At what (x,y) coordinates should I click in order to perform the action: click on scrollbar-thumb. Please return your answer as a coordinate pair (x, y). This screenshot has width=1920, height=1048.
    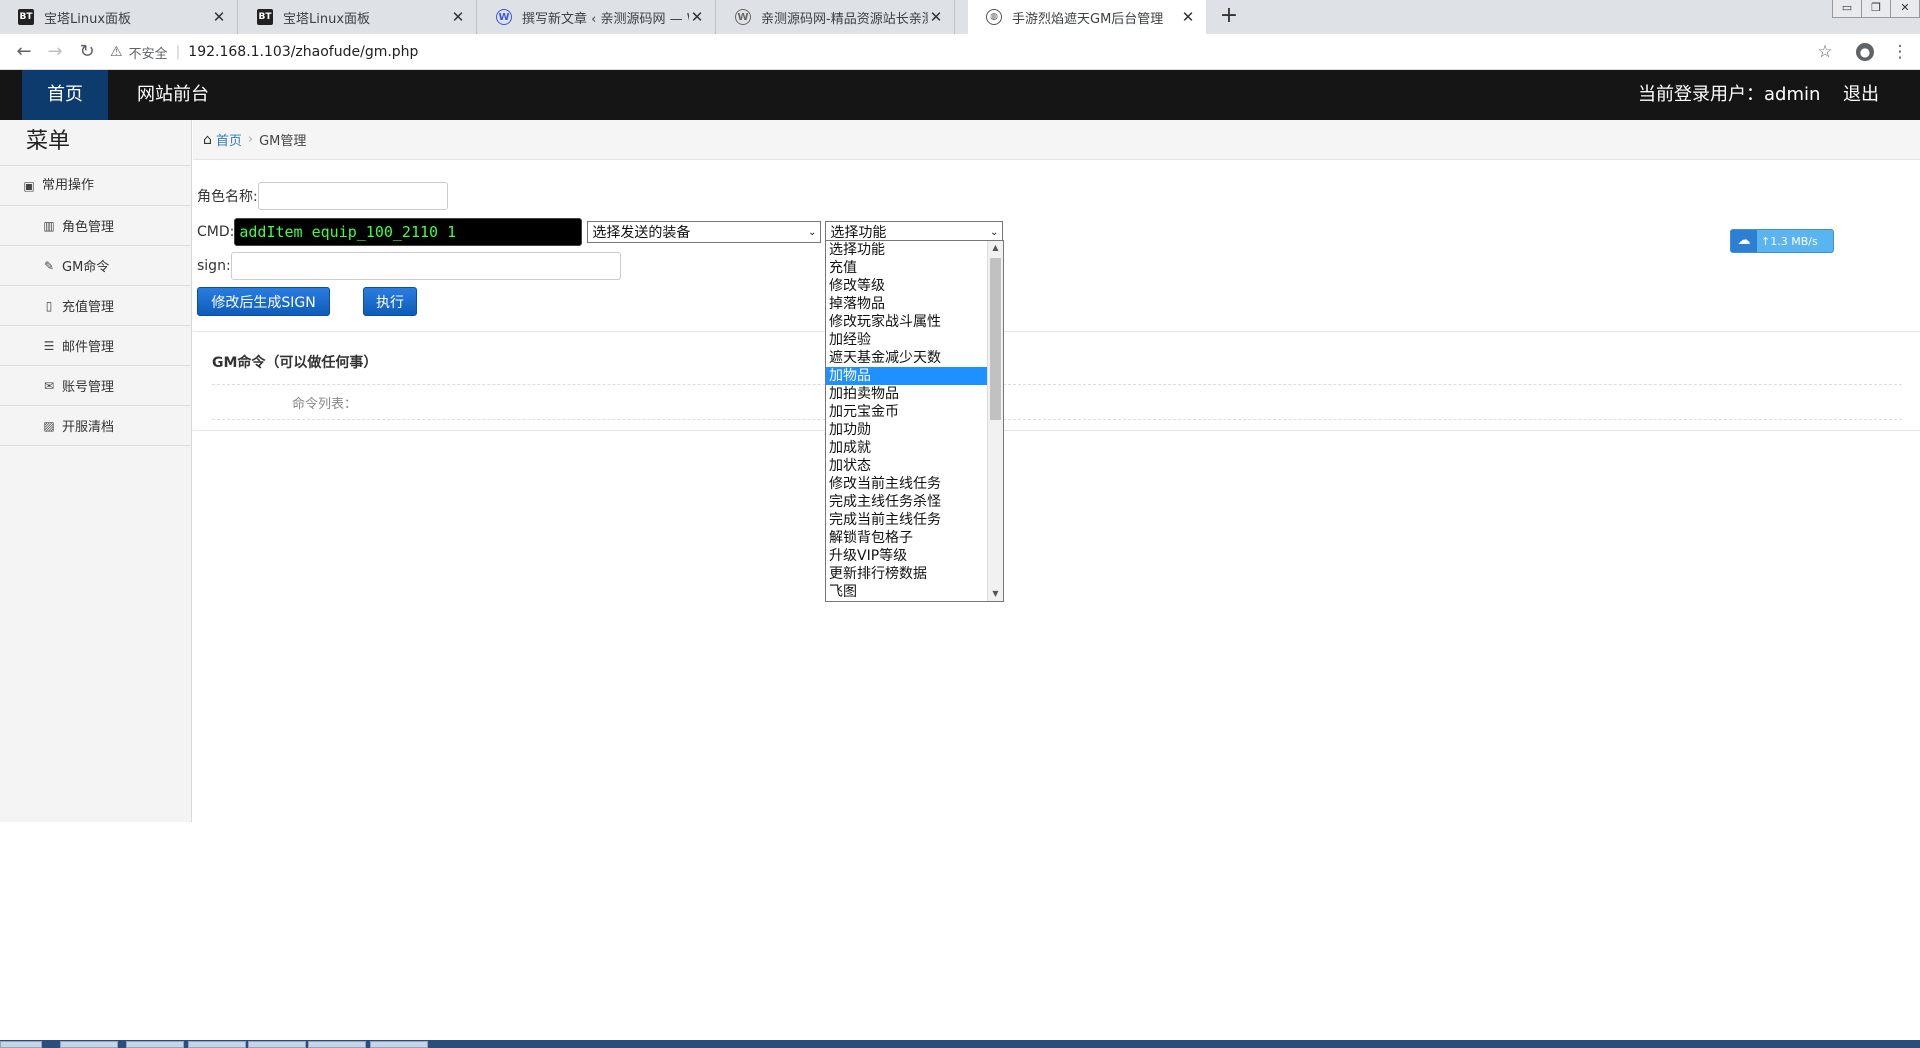
    Looking at the image, I should click on (995, 339).